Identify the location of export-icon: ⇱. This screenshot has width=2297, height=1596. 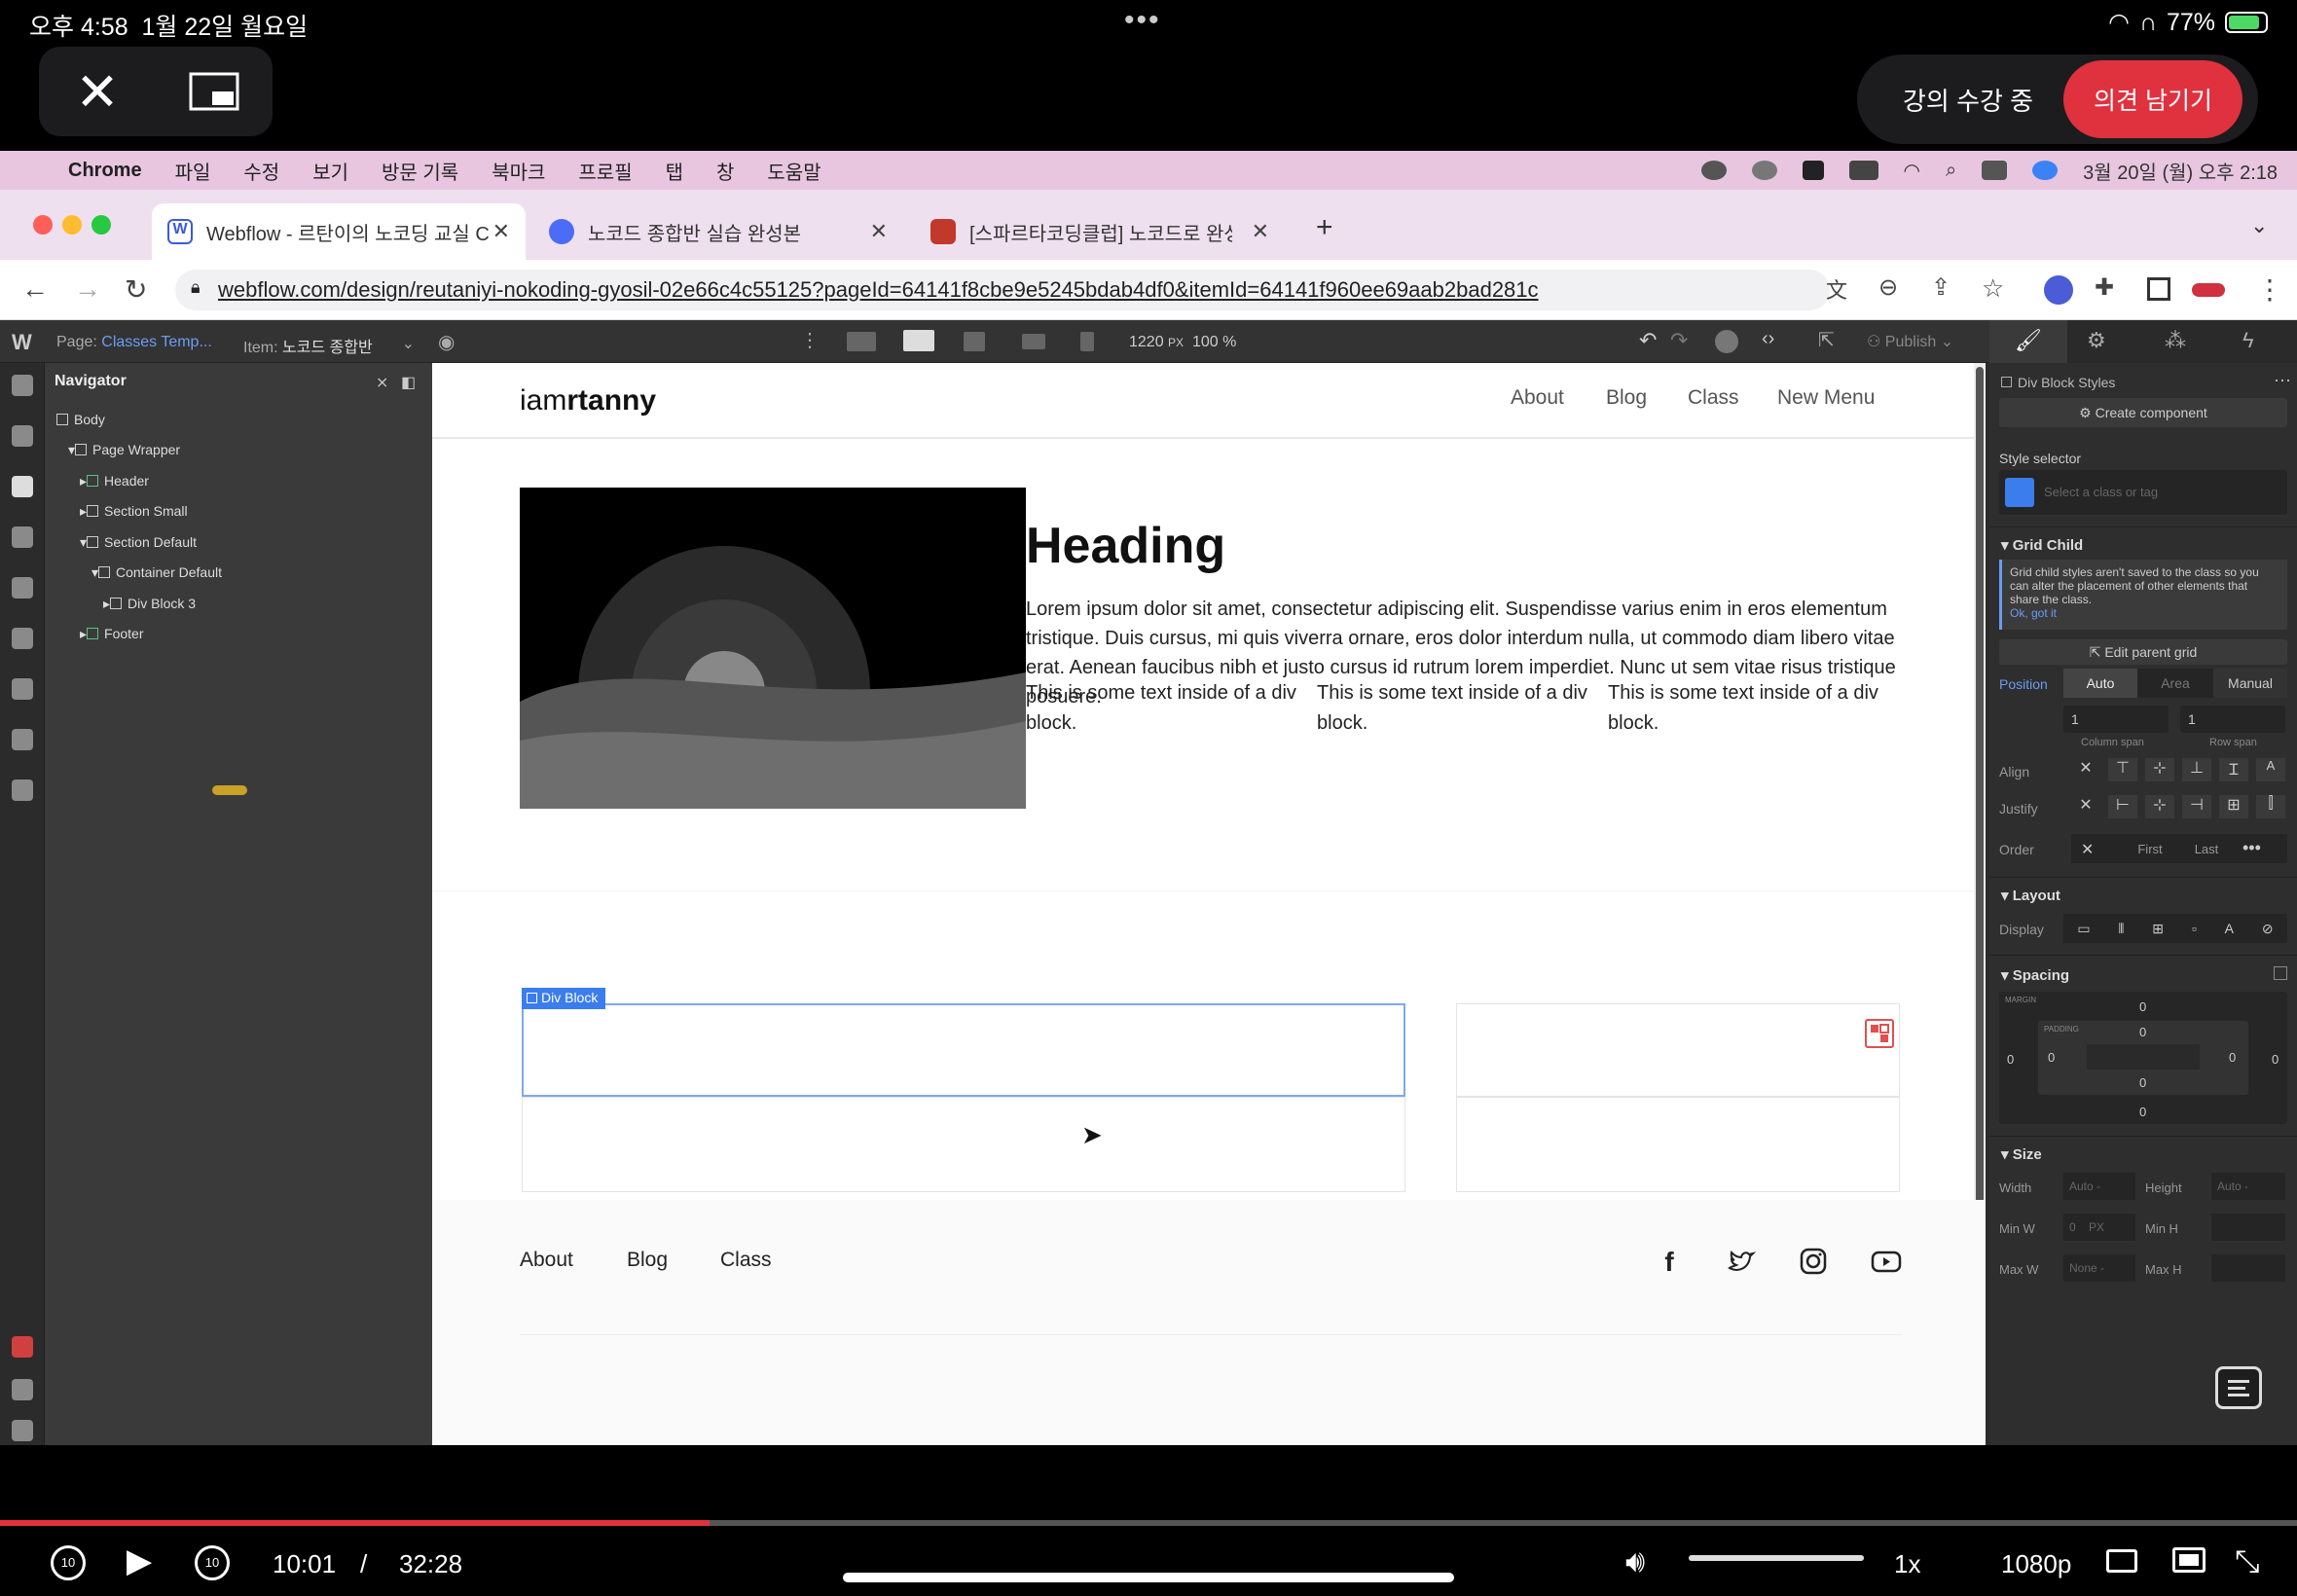
(1826, 340).